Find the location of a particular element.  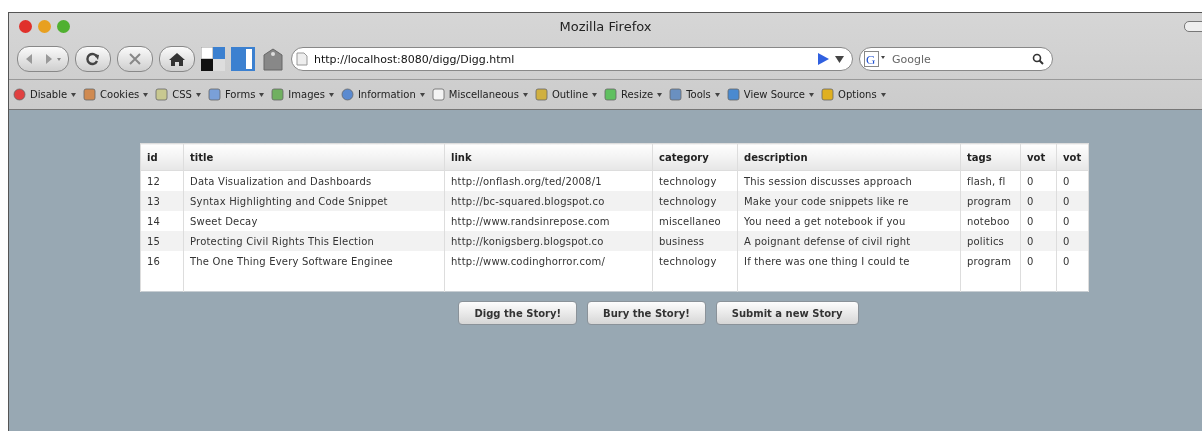

column-header: category is located at coordinates (695, 157).